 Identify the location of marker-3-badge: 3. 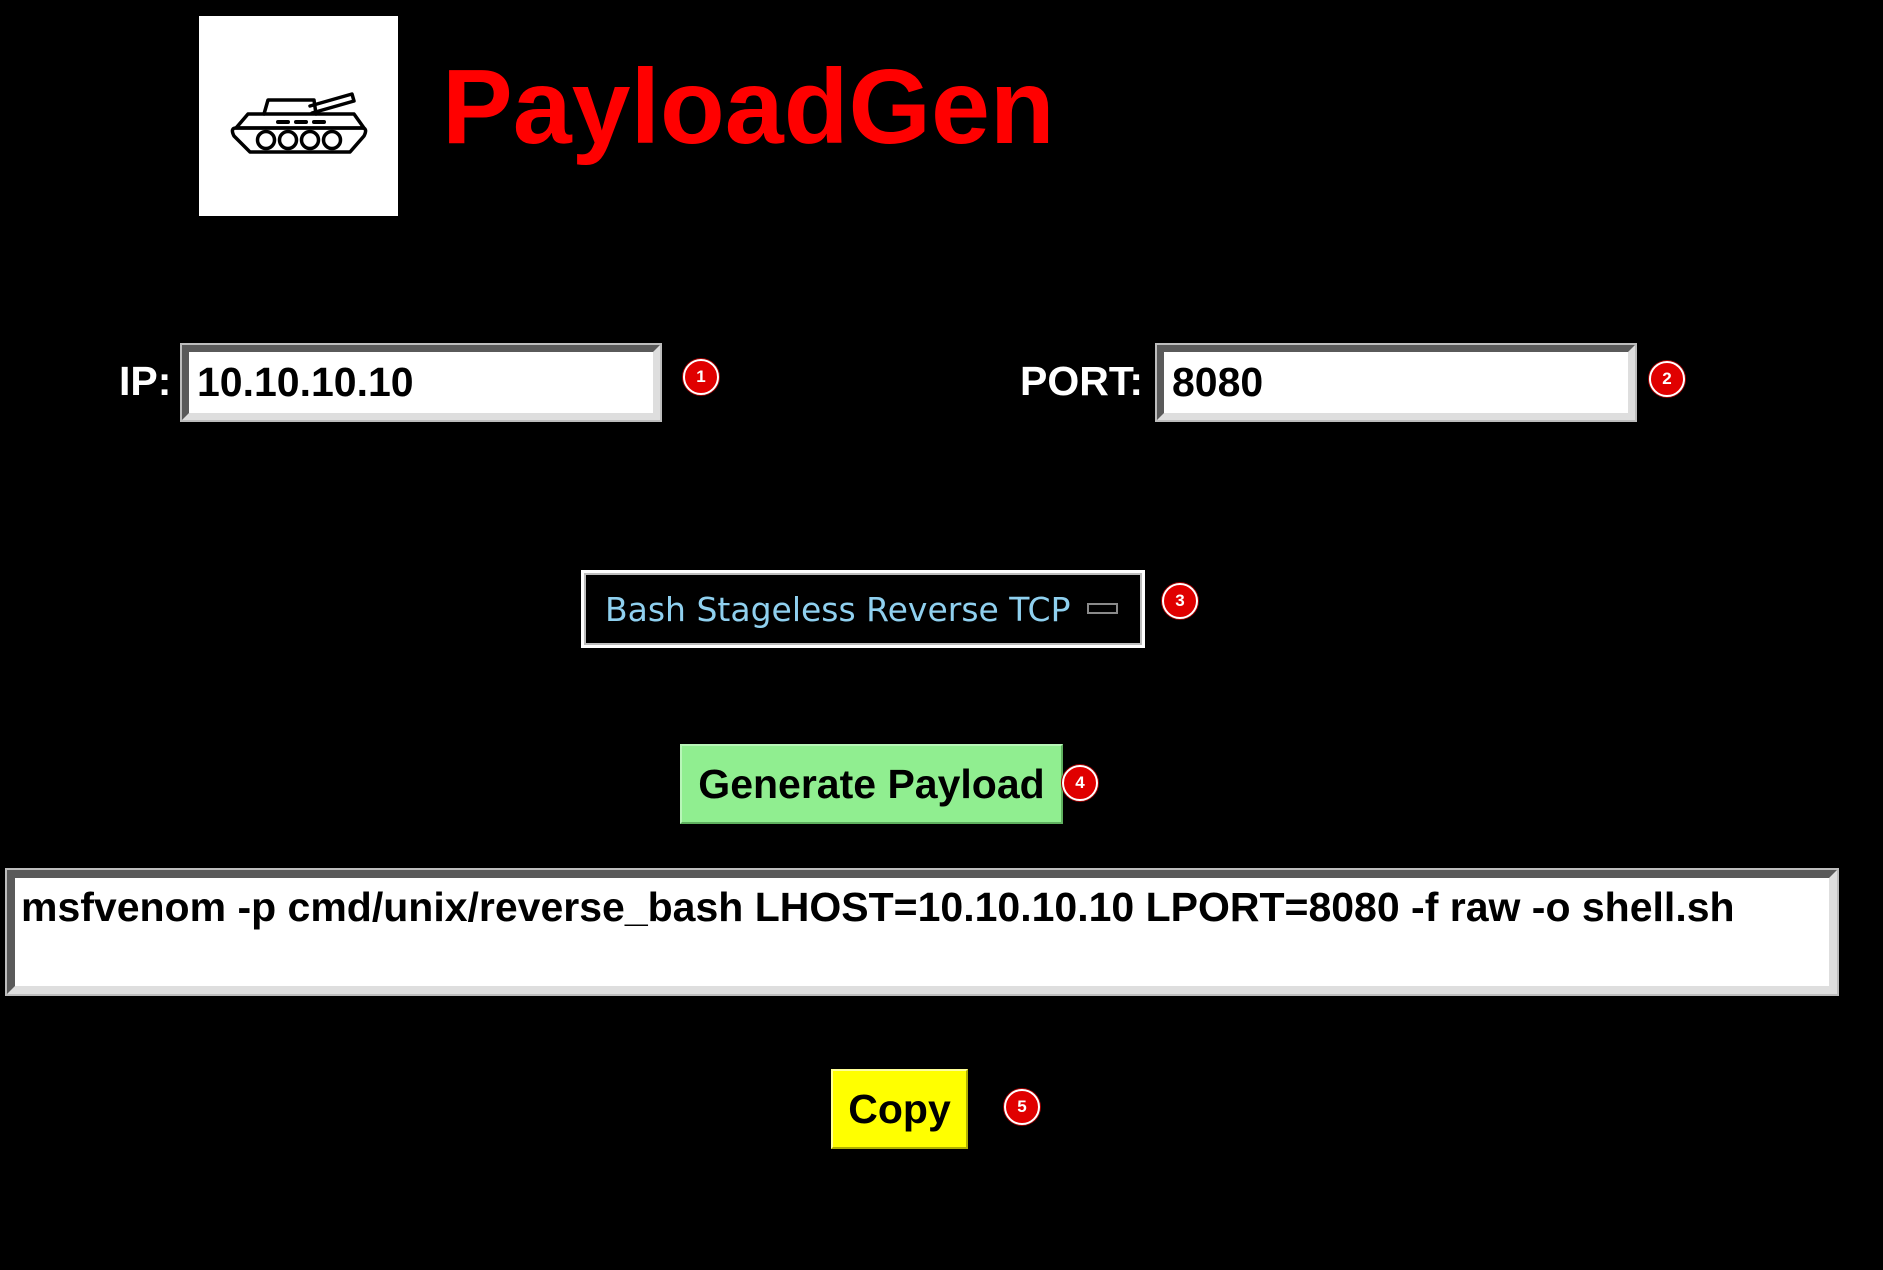
(1180, 601).